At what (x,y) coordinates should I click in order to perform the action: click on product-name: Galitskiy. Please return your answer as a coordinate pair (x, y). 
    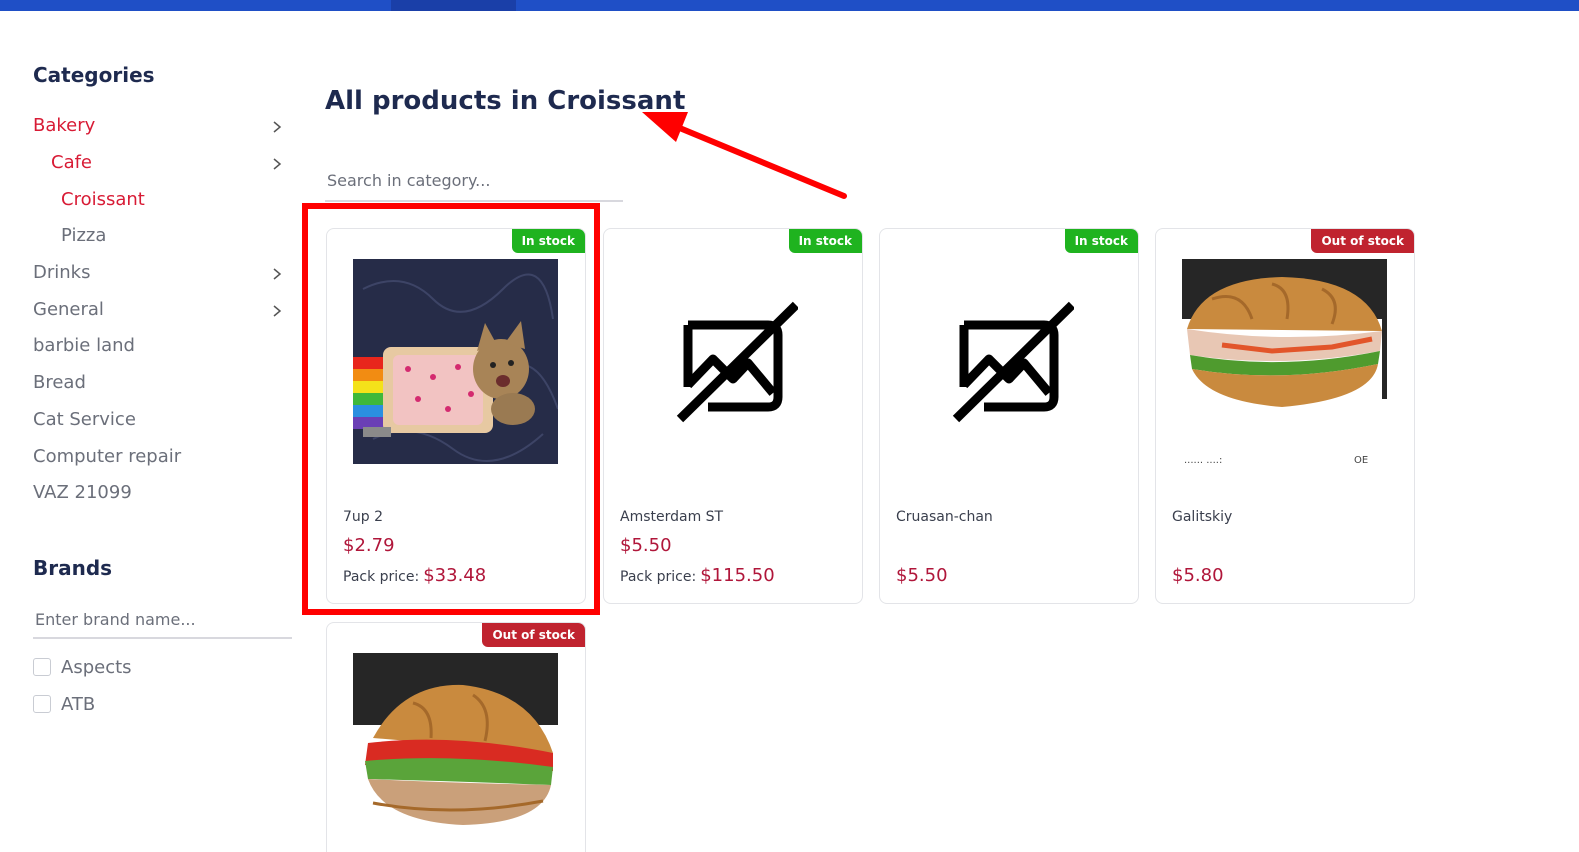
    Looking at the image, I should click on (1202, 517).